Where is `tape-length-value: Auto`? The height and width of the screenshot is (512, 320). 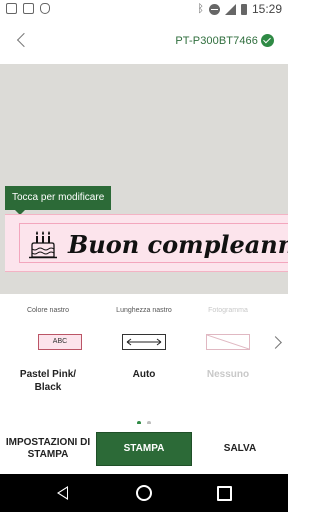
tape-length-value: Auto is located at coordinates (144, 374).